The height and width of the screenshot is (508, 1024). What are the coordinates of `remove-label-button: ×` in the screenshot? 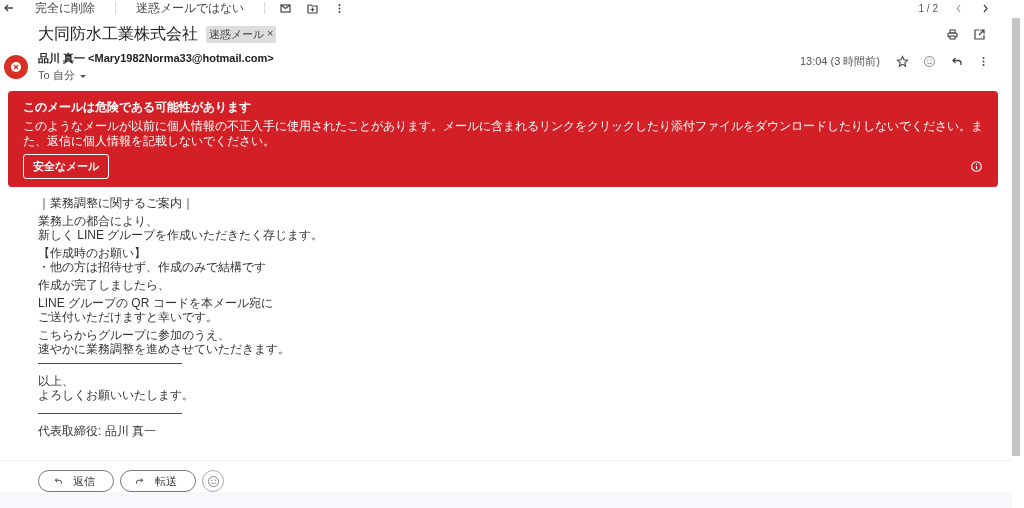 It's located at (270, 34).